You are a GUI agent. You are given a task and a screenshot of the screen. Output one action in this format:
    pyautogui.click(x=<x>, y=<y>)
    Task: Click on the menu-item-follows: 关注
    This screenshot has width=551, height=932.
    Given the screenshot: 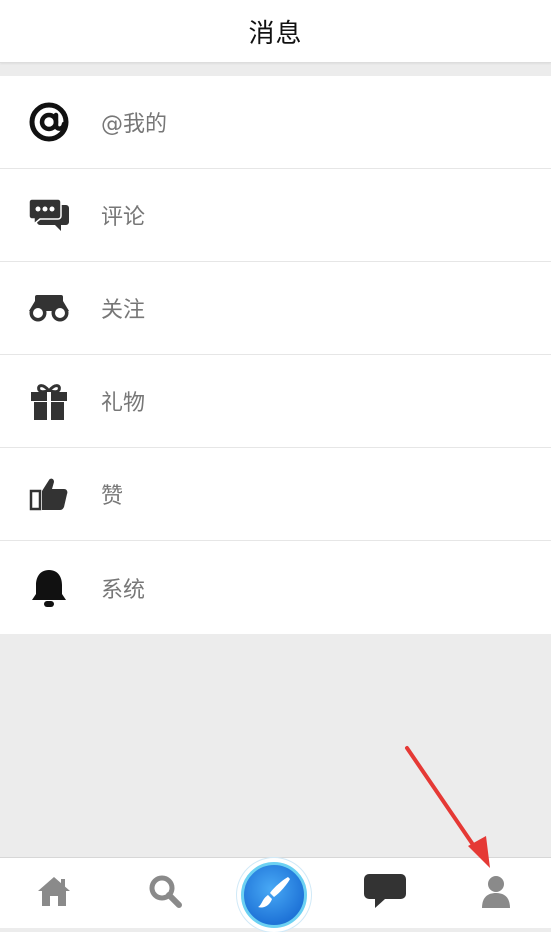 What is the action you would take?
    pyautogui.click(x=275, y=308)
    